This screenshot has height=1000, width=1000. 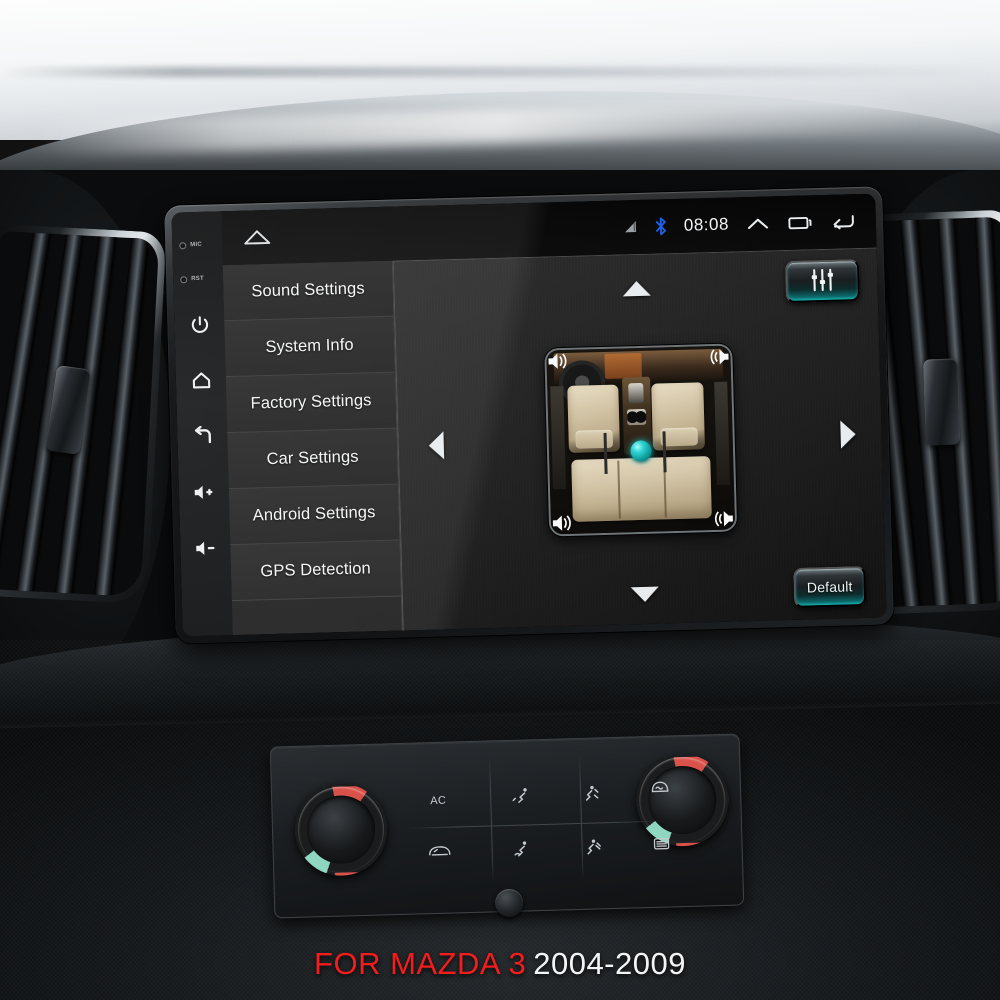 I want to click on power-key, so click(x=199, y=323).